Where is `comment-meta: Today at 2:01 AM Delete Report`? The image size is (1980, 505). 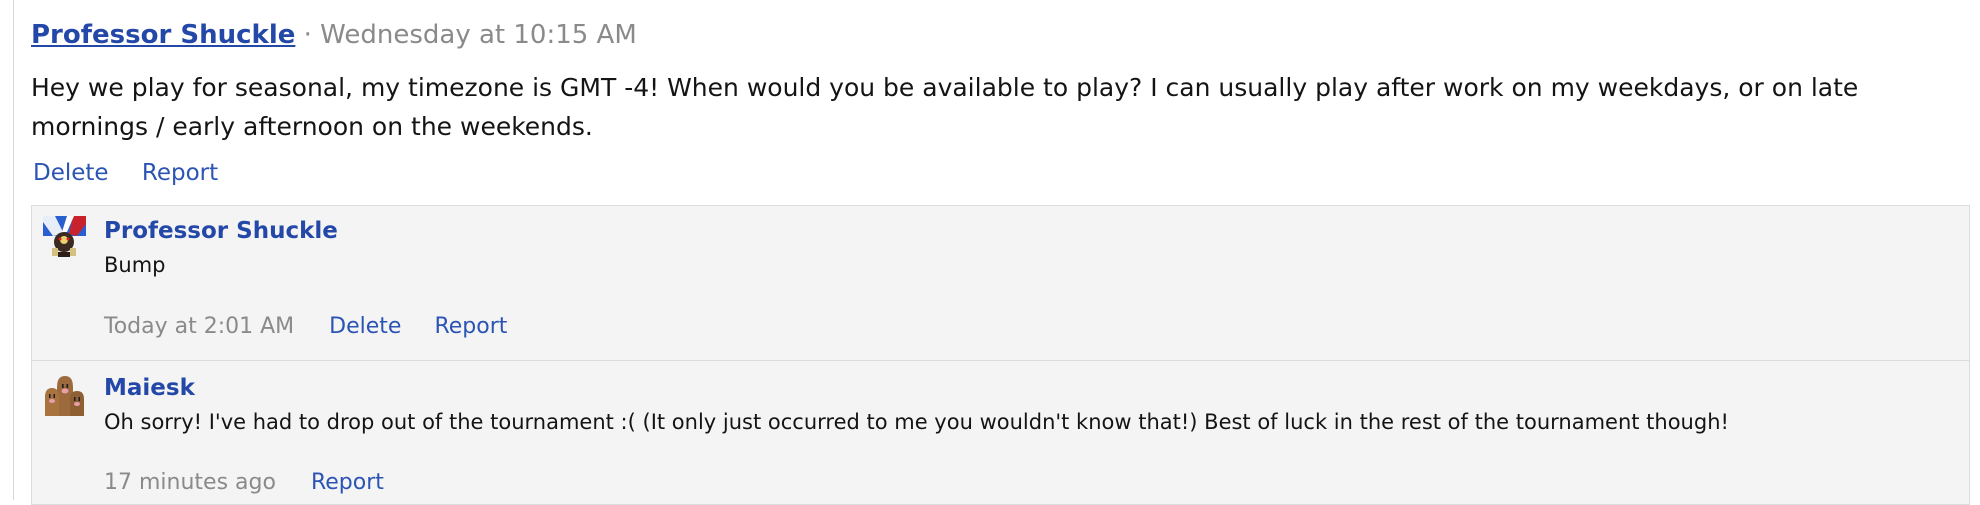
comment-meta: Today at 2:01 AM Delete Report is located at coordinates (318, 327).